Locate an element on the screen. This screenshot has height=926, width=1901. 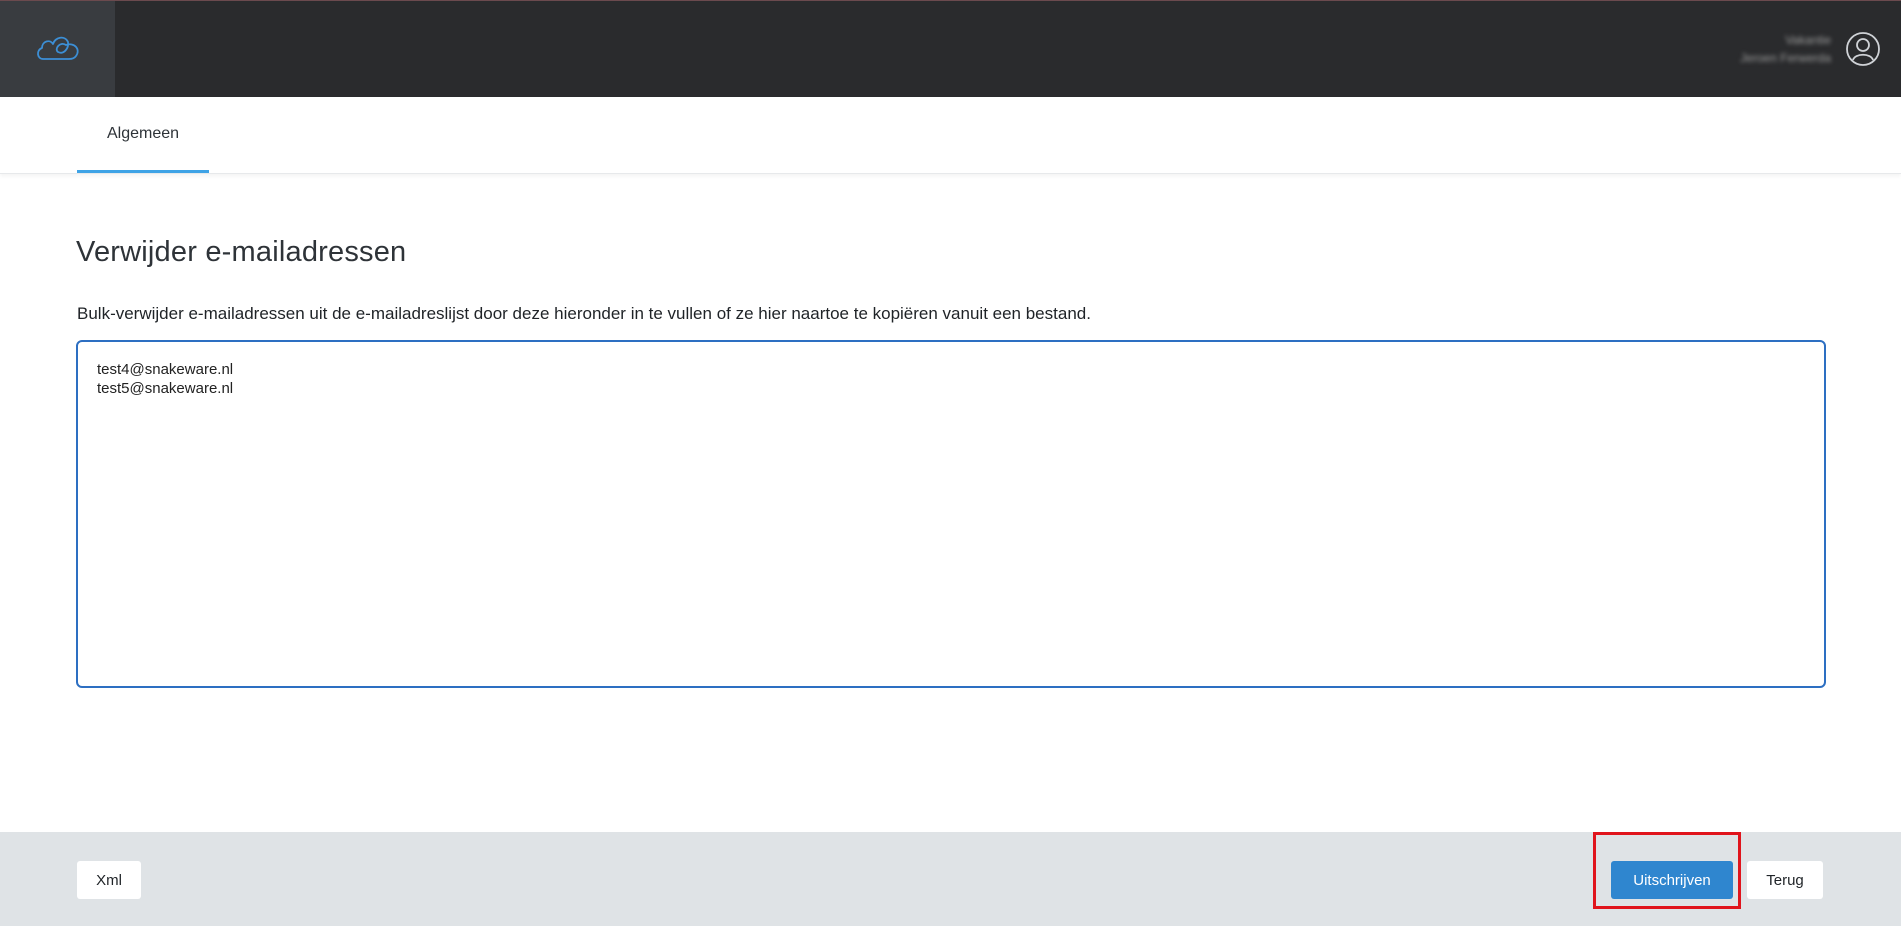
cloud-icon is located at coordinates (57, 48).